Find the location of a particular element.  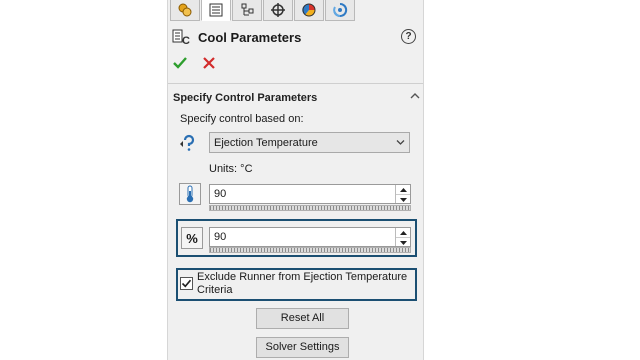

temperature-stepper is located at coordinates (402, 194).